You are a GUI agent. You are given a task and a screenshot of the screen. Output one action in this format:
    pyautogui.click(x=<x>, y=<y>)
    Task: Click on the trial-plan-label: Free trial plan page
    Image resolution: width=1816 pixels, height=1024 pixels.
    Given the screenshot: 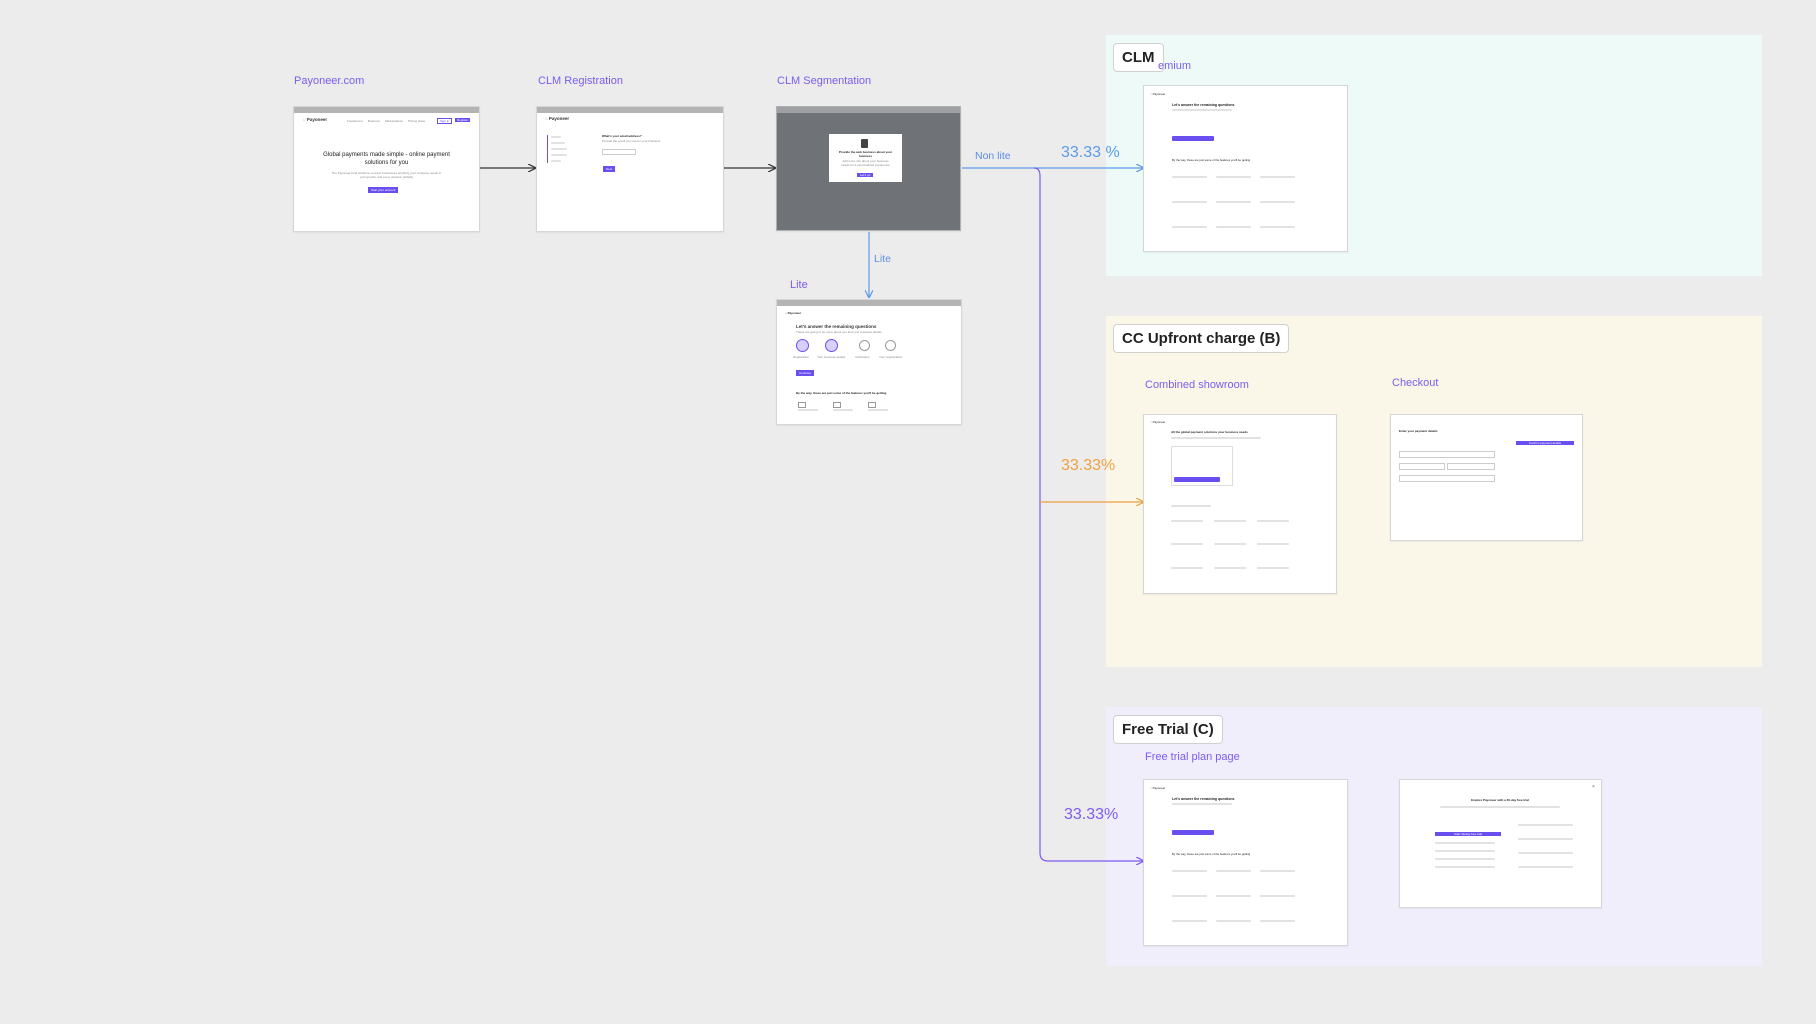 What is the action you would take?
    pyautogui.click(x=1192, y=757)
    